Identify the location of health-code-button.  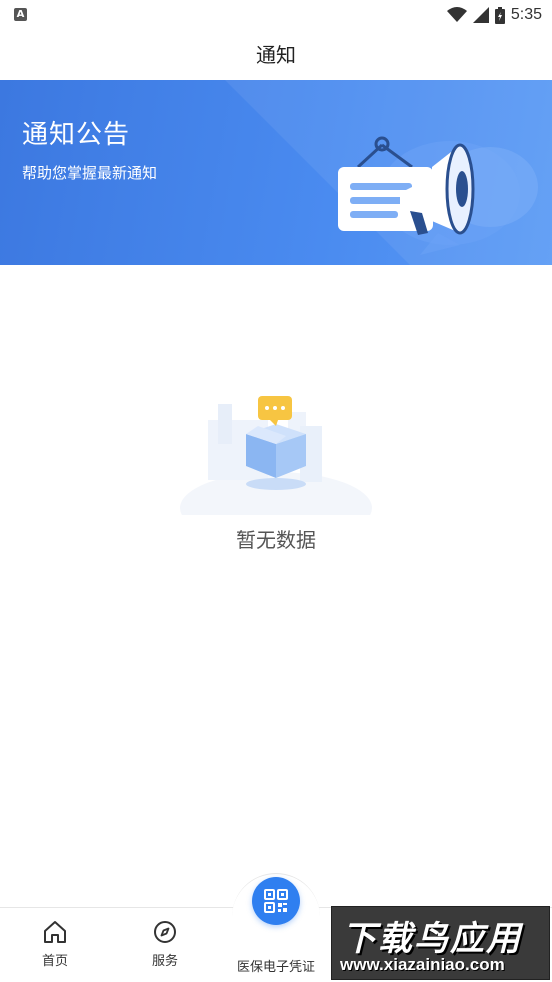
(276, 901).